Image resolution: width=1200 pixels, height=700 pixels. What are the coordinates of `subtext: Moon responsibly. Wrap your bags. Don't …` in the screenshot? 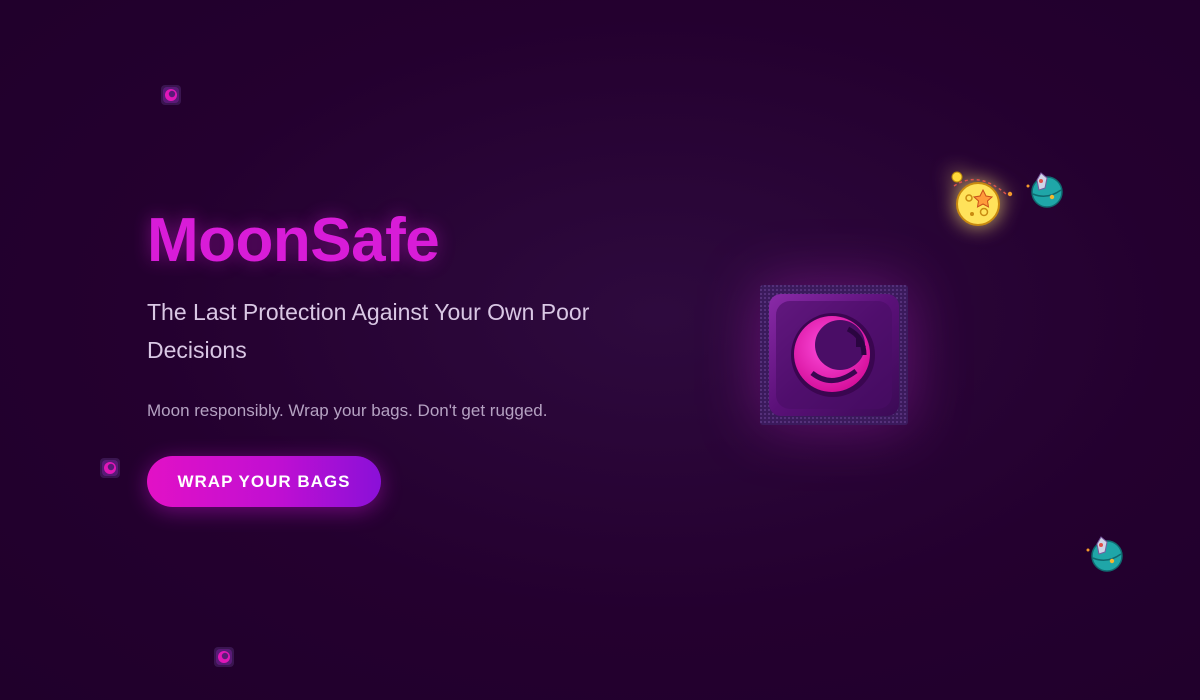 It's located at (347, 410).